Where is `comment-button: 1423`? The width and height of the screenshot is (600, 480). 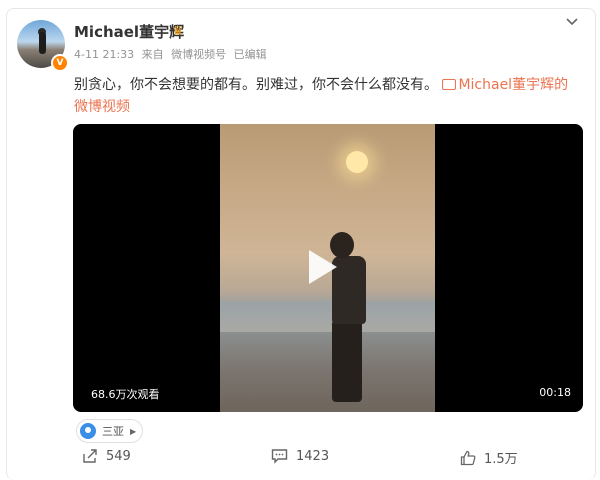
comment-button: 1423 is located at coordinates (300, 456).